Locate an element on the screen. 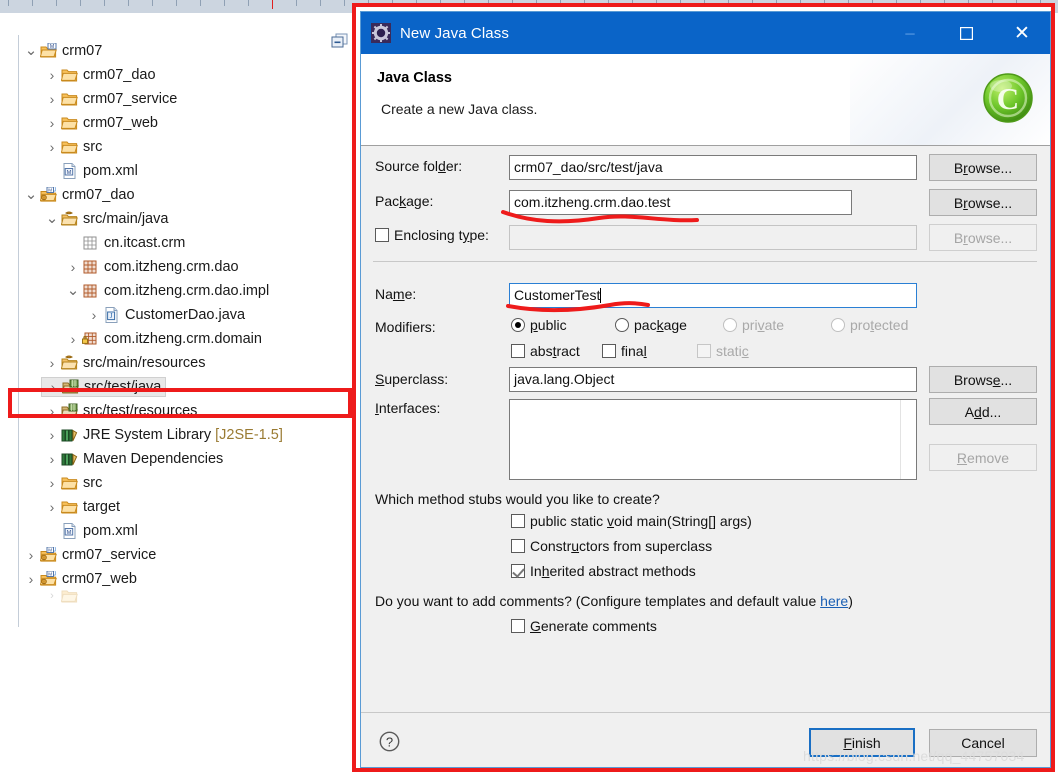 This screenshot has height=774, width=1058. interfaces-listbox-scroll-track is located at coordinates (900, 439).